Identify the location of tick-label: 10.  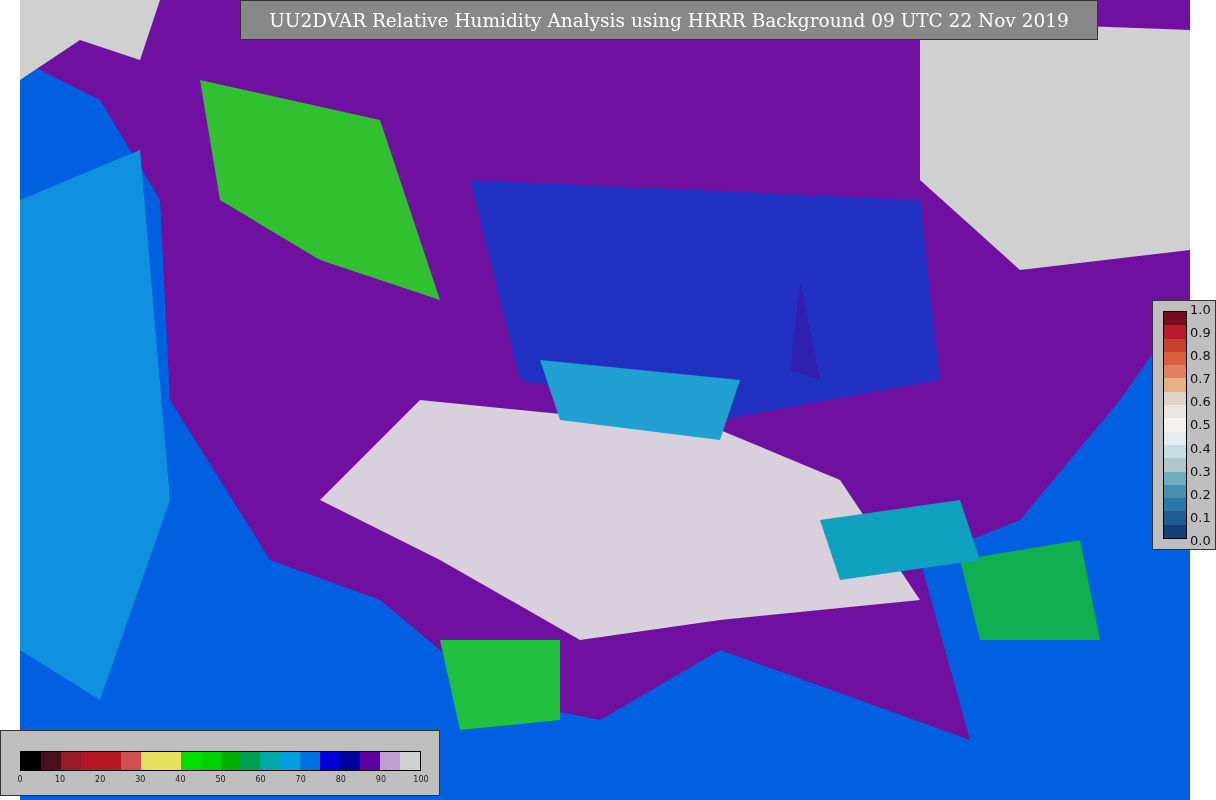
(60, 779).